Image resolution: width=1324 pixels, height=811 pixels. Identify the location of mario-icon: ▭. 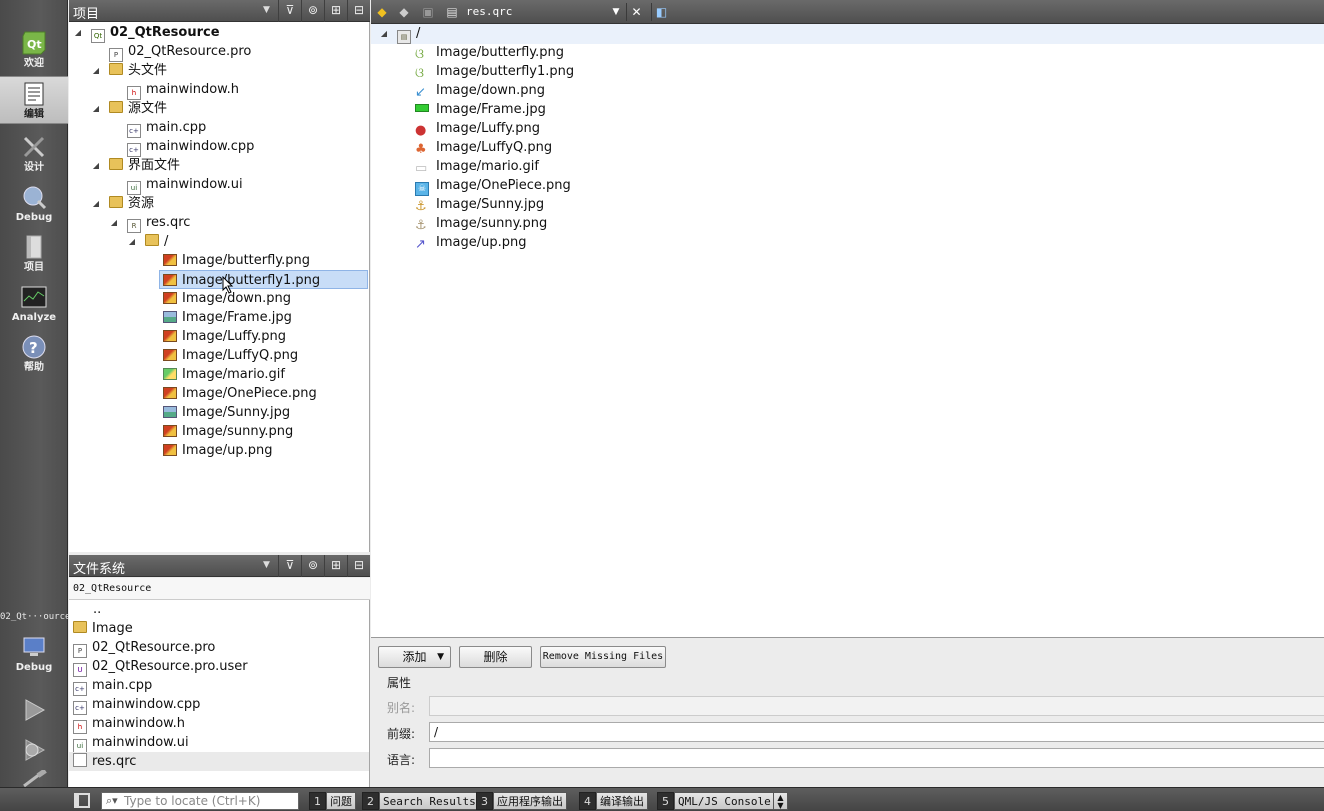
(421, 168).